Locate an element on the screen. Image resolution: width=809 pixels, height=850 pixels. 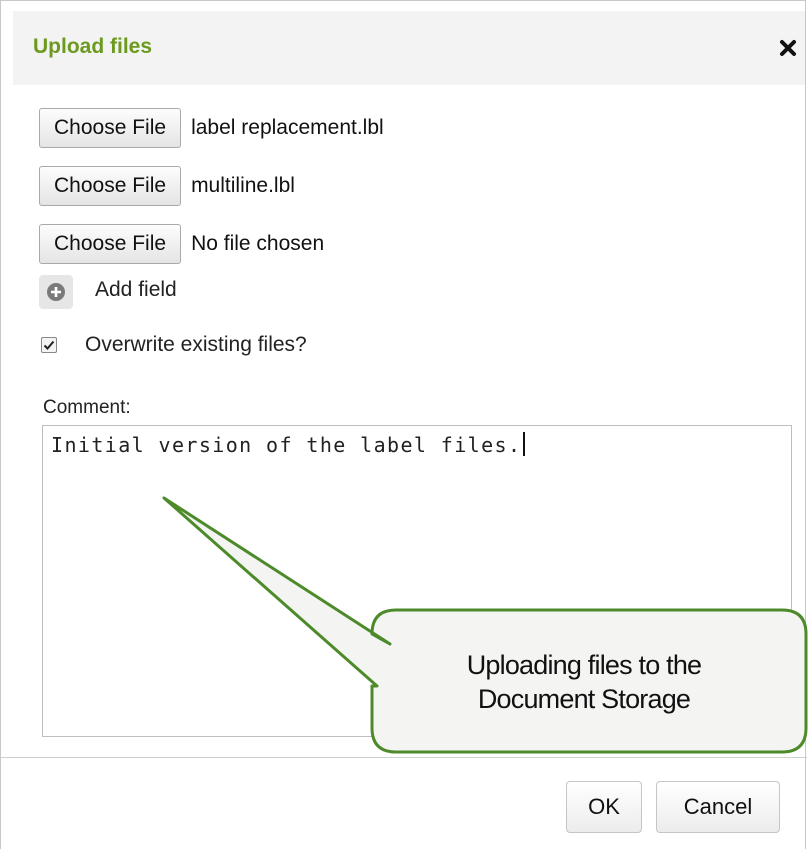
overwrite-checkbox is located at coordinates (49, 345).